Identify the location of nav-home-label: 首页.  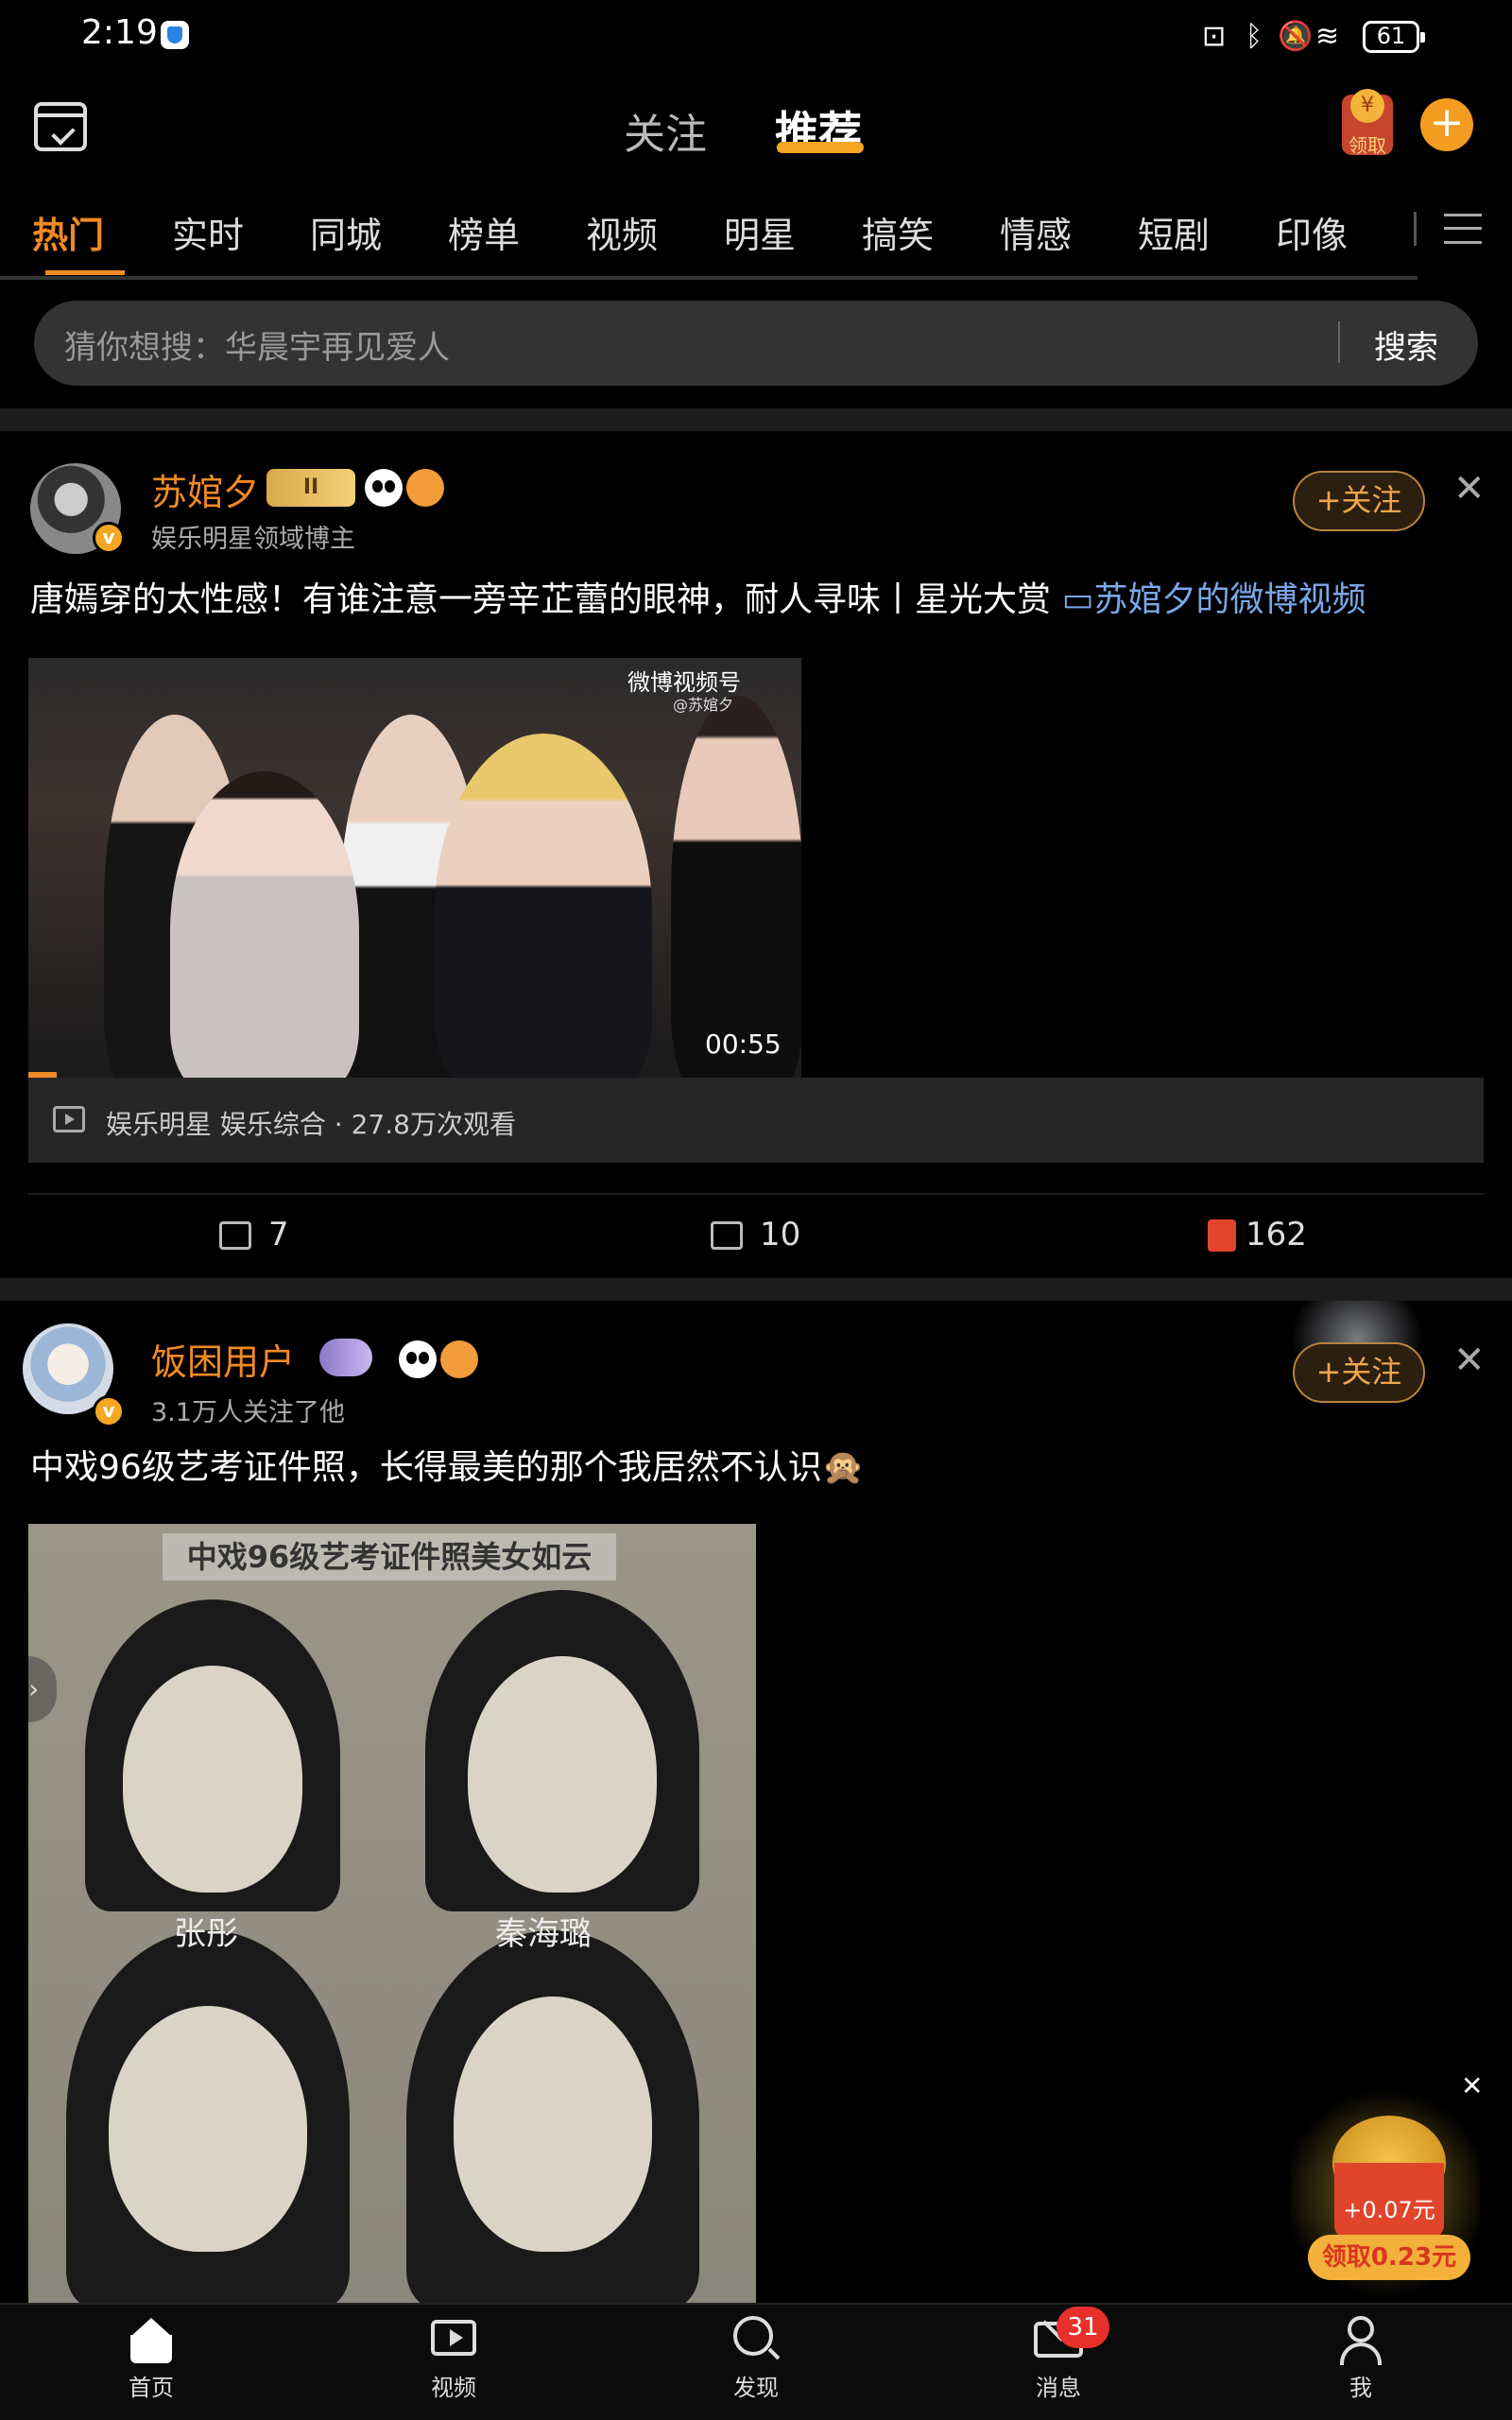
(151, 2388).